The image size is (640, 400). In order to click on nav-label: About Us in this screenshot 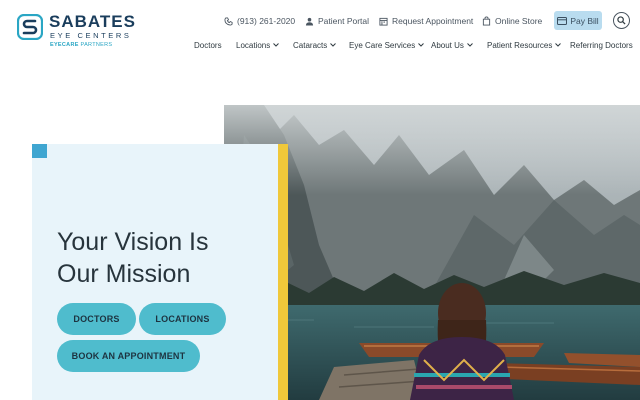, I will do `click(447, 45)`.